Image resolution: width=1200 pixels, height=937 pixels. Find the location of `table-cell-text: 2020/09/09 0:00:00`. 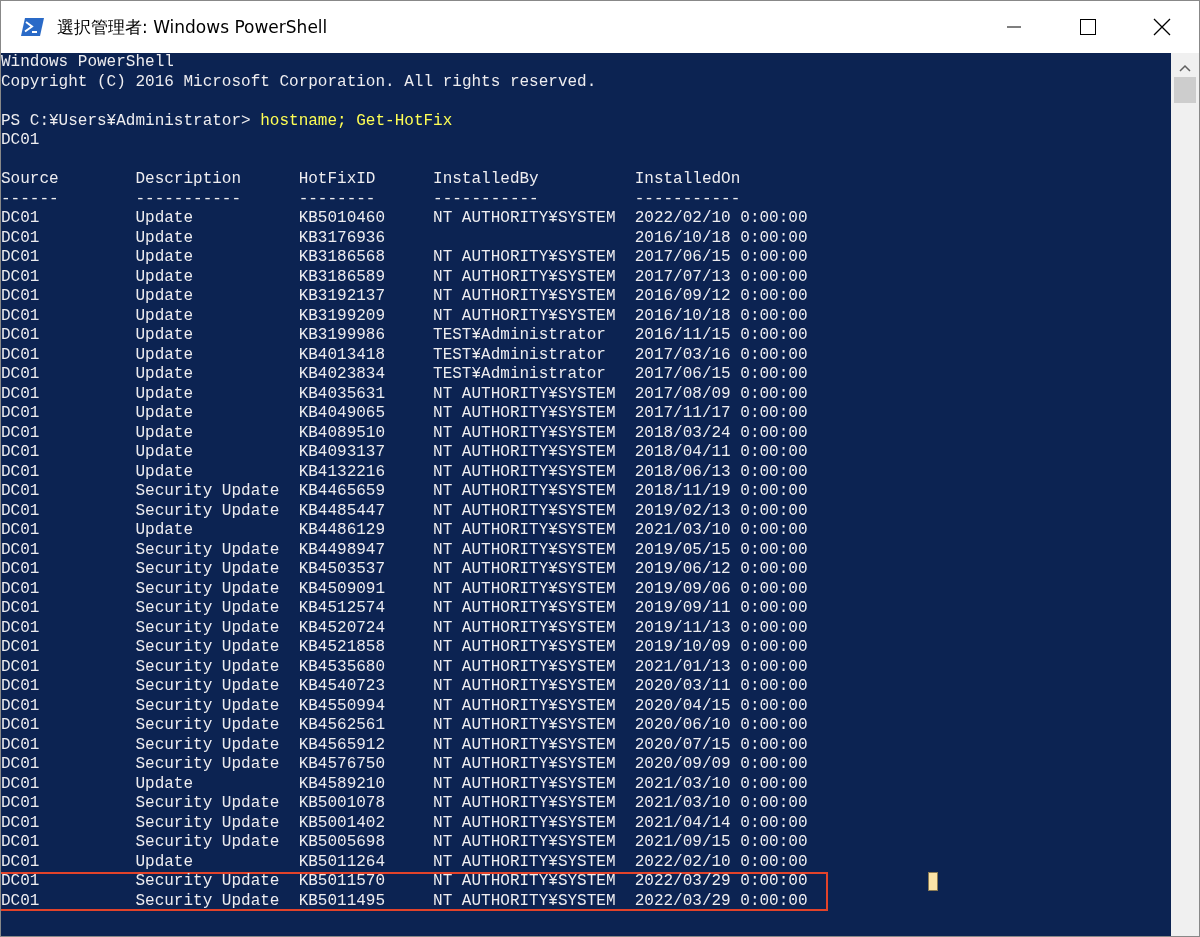

table-cell-text: 2020/09/09 0:00:00 is located at coordinates (721, 765).